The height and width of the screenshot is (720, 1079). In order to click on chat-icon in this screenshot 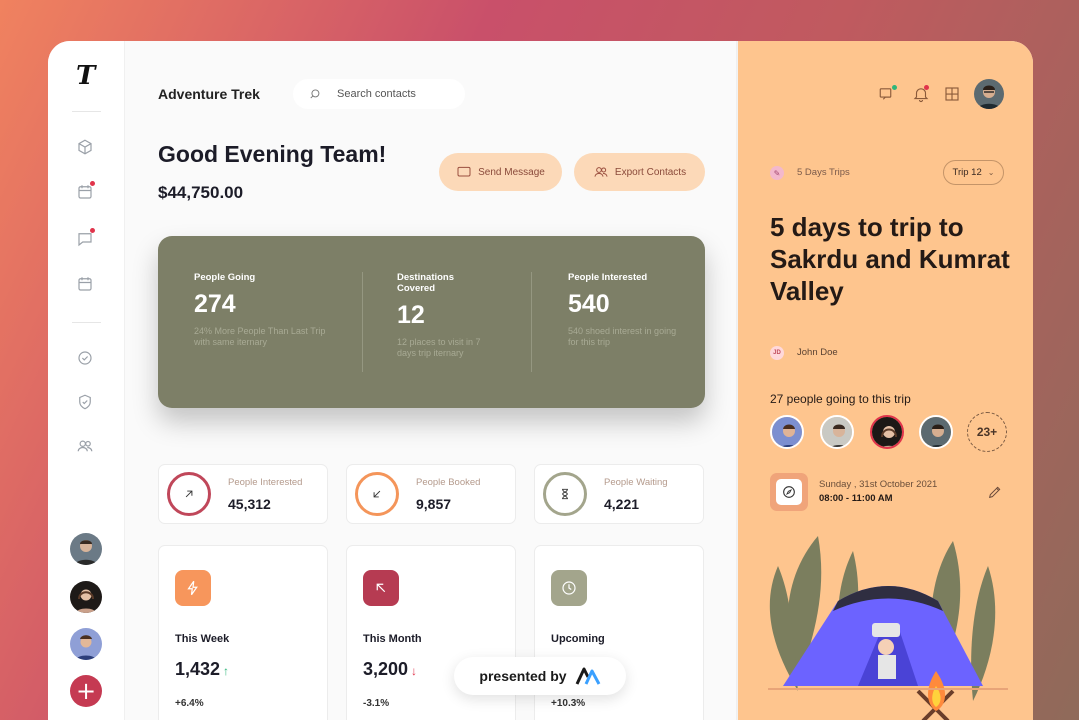, I will do `click(85, 239)`.